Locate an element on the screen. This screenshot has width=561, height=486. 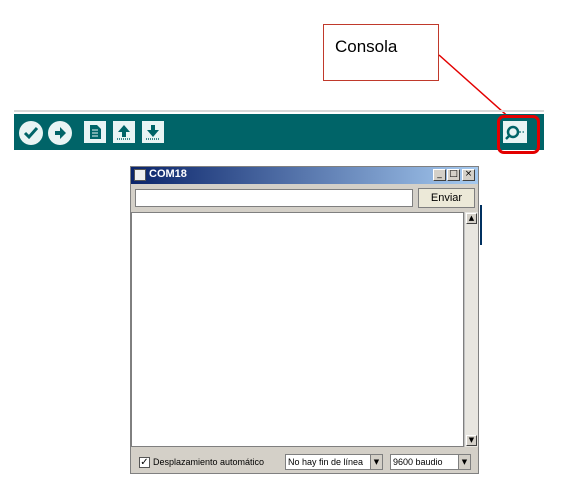
autoscroll-checkbox: ✓ is located at coordinates (144, 462).